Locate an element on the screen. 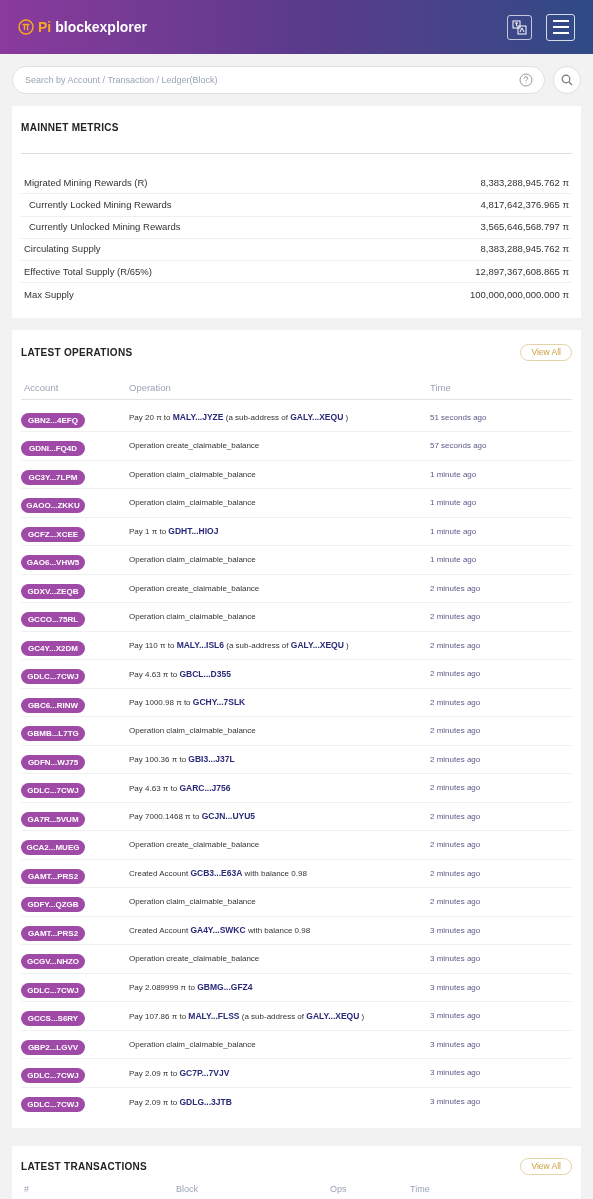 The height and width of the screenshot is (1199, 593). translate-button is located at coordinates (519, 27).